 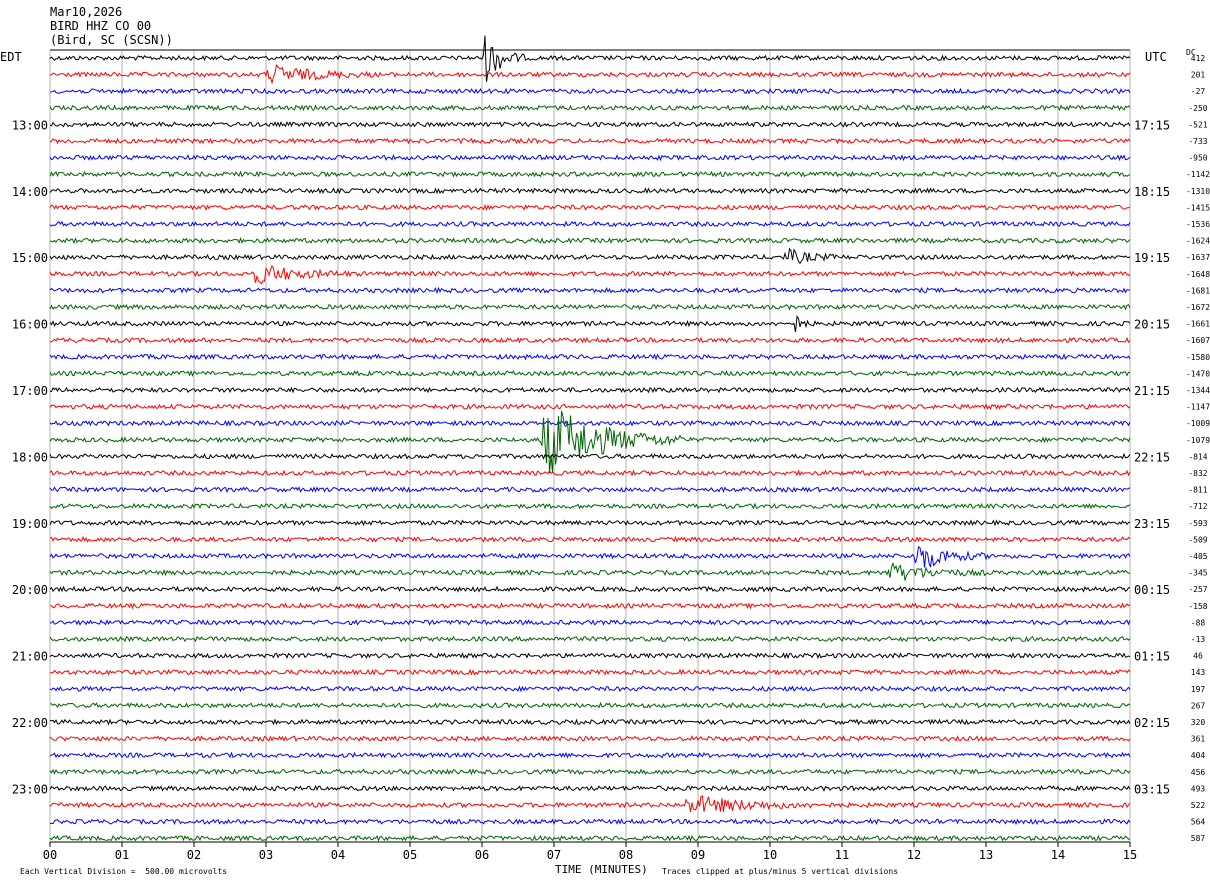 What do you see at coordinates (1198, 91) in the screenshot?
I see `dc-offset-label: -27` at bounding box center [1198, 91].